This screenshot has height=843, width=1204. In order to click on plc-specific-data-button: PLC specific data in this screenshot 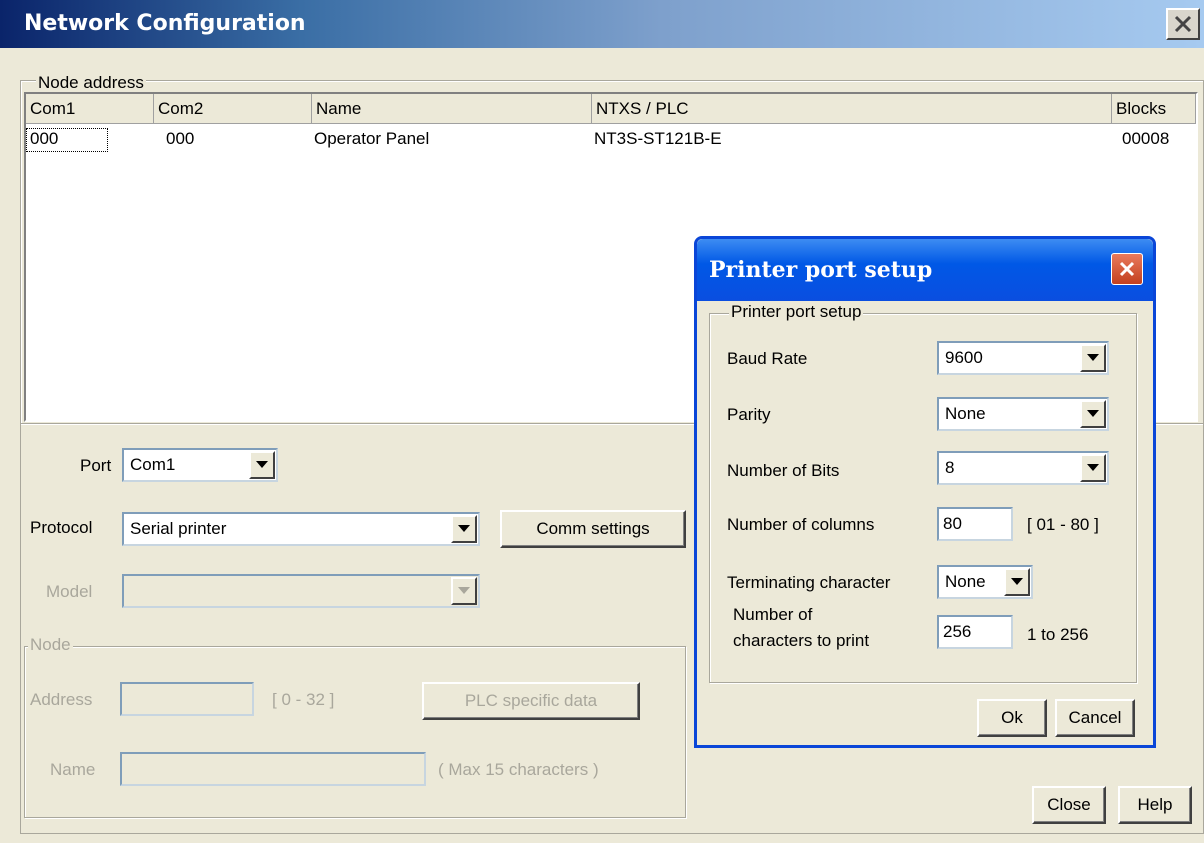, I will do `click(531, 701)`.